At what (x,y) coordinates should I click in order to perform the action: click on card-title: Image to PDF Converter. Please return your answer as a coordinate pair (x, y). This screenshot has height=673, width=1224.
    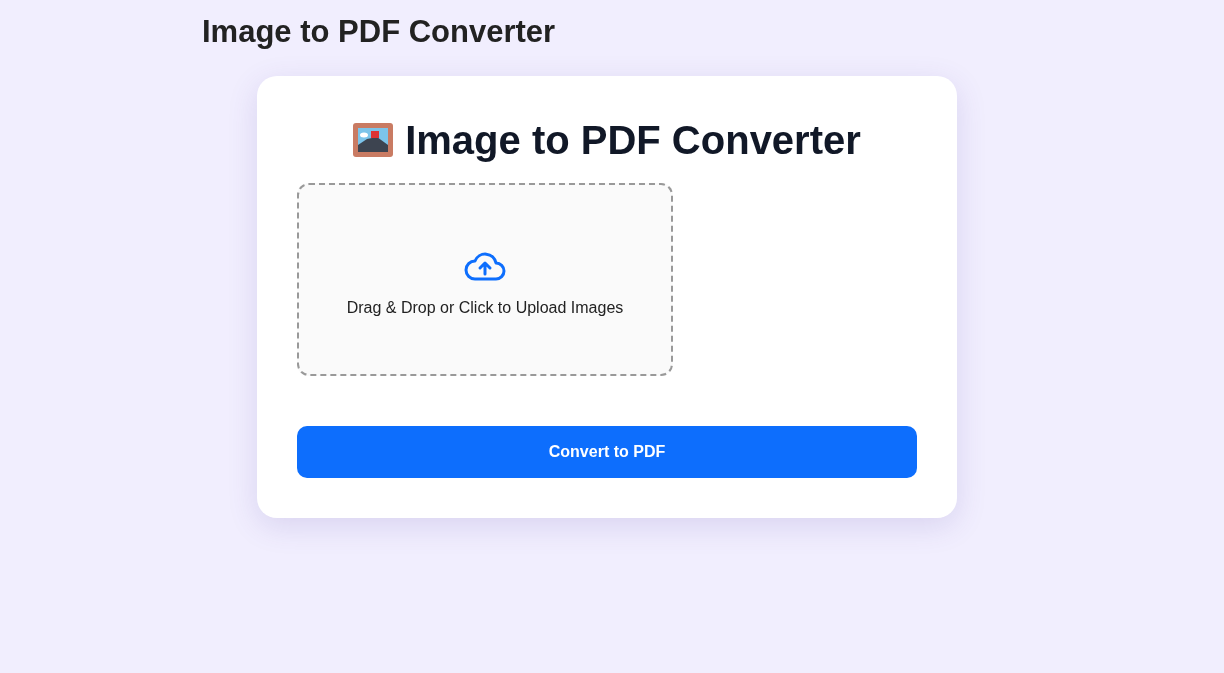
    Looking at the image, I should click on (633, 140).